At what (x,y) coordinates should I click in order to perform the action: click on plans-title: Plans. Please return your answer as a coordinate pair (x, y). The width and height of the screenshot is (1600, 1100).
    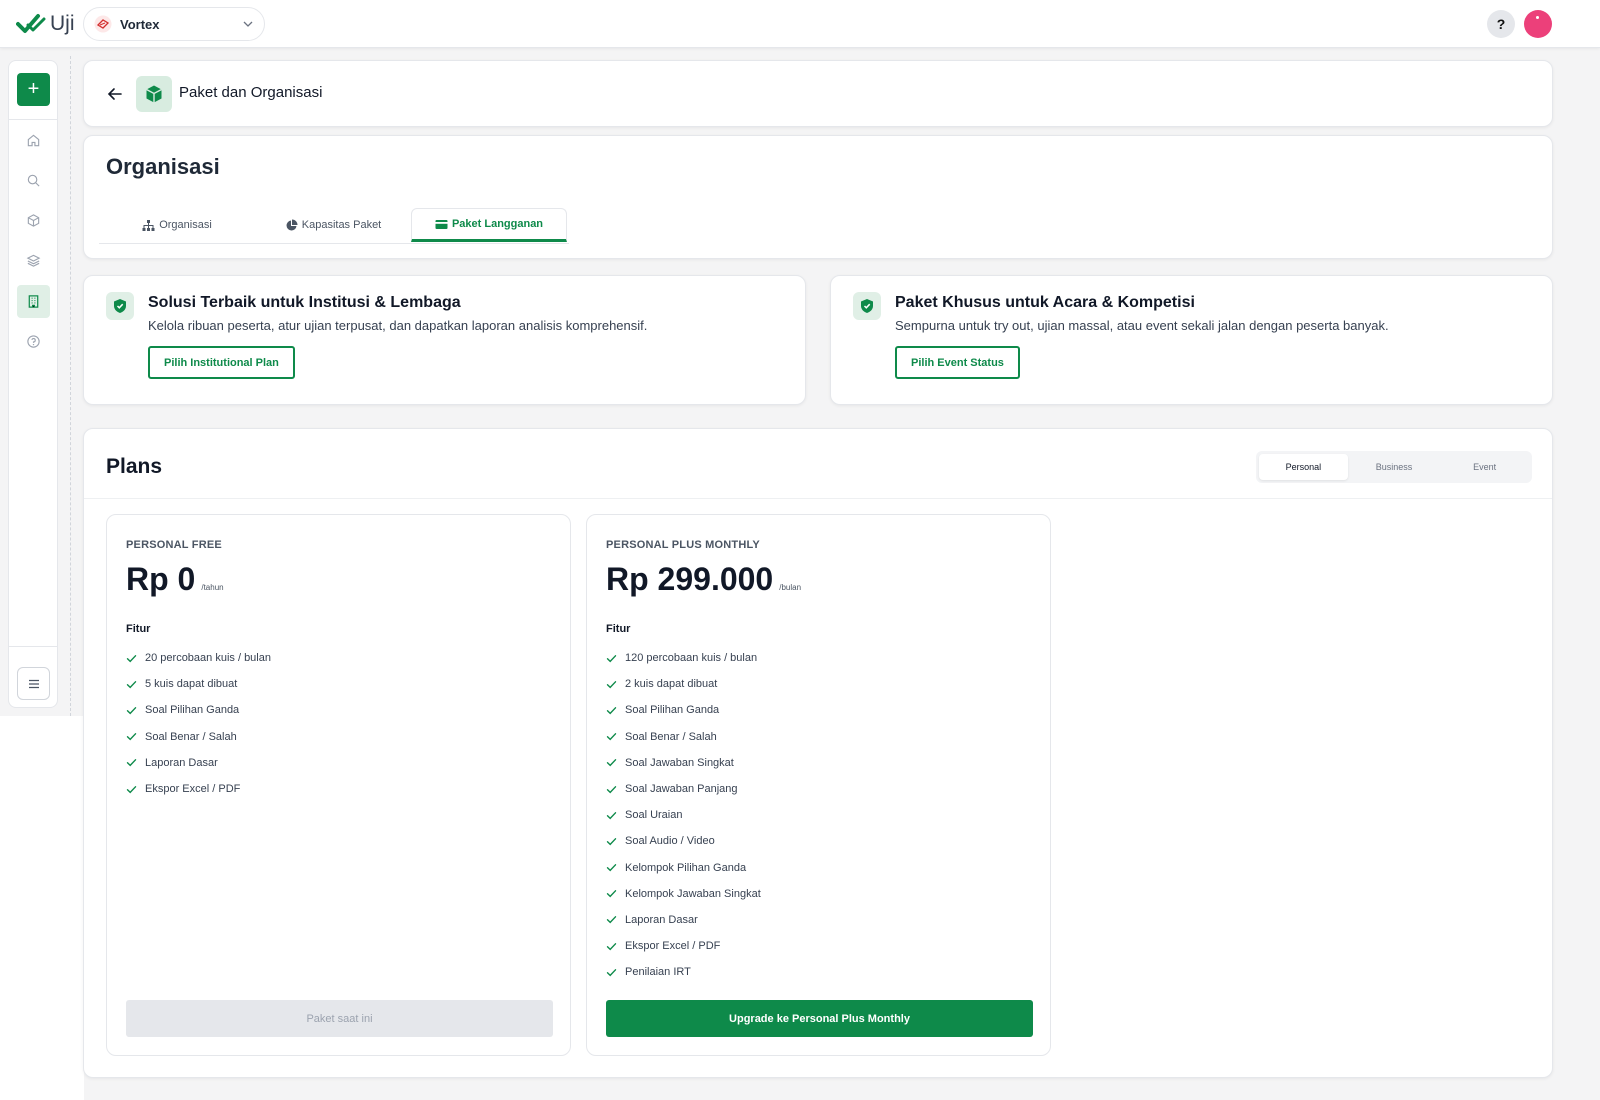
    Looking at the image, I should click on (134, 466).